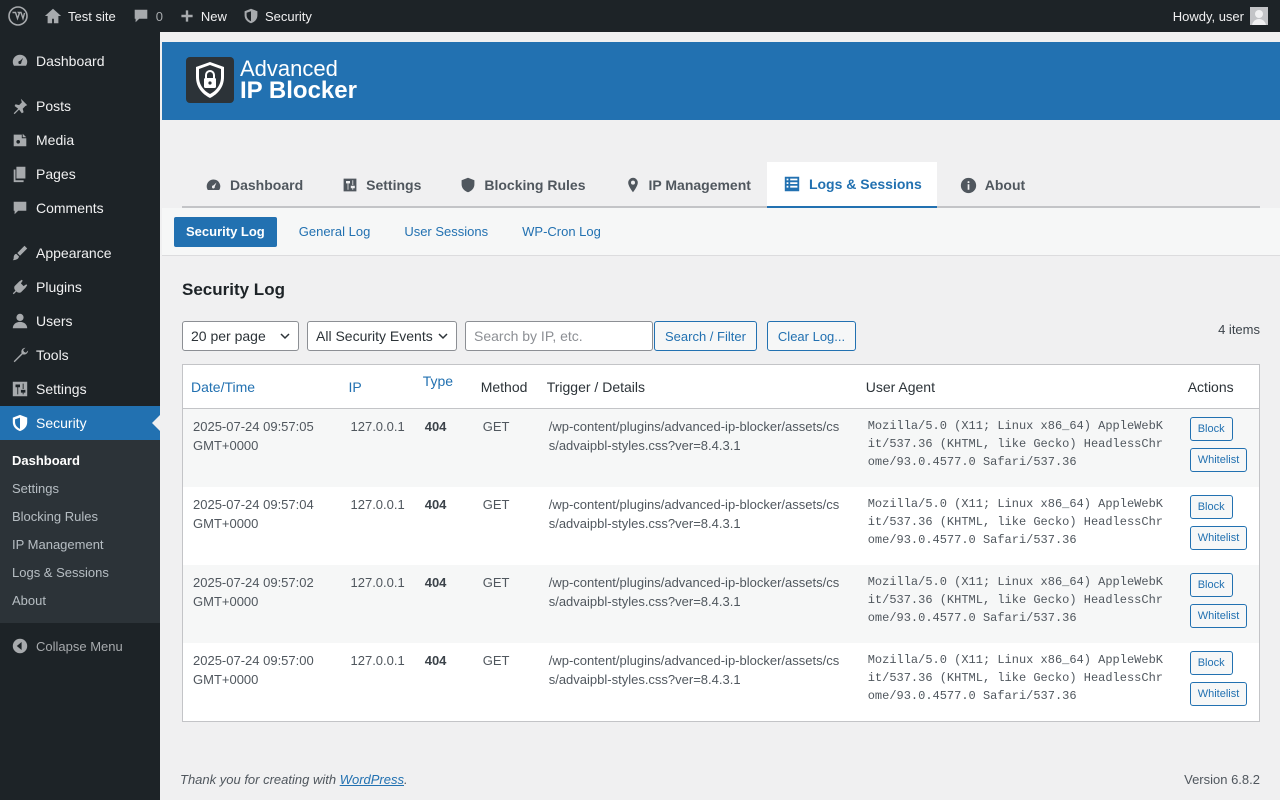  I want to click on tab-blocking-rules: Blocking Rules, so click(519, 185).